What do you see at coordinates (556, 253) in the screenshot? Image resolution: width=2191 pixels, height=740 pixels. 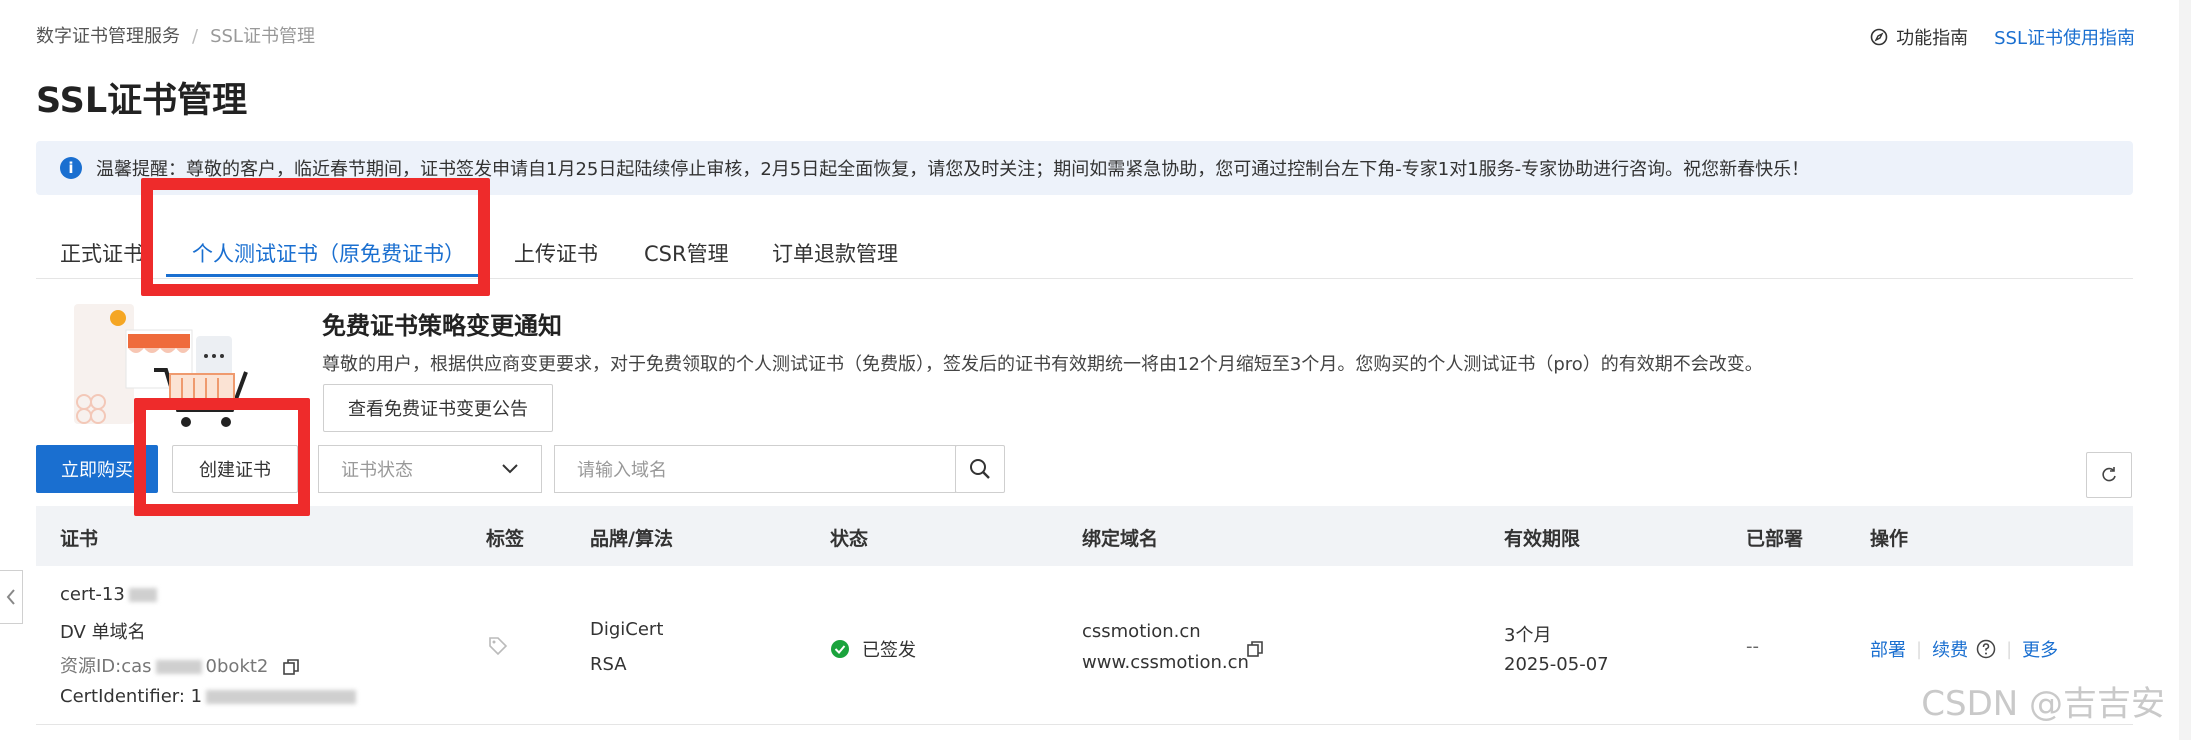 I see `tab-upload-cert: 上传证书` at bounding box center [556, 253].